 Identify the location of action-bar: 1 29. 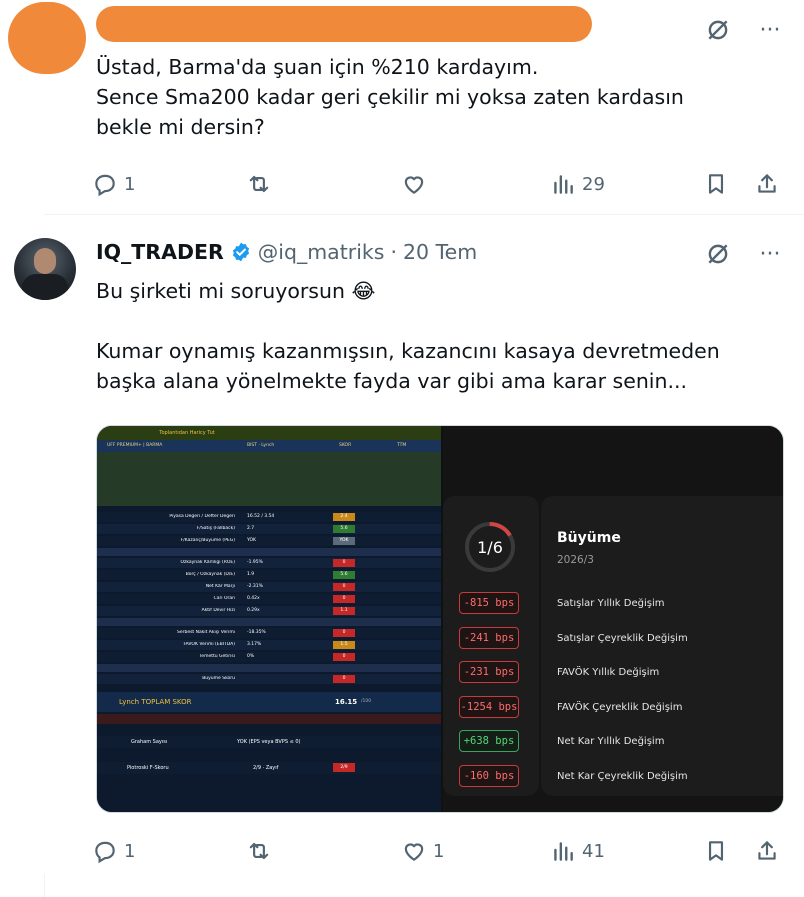
(438, 184).